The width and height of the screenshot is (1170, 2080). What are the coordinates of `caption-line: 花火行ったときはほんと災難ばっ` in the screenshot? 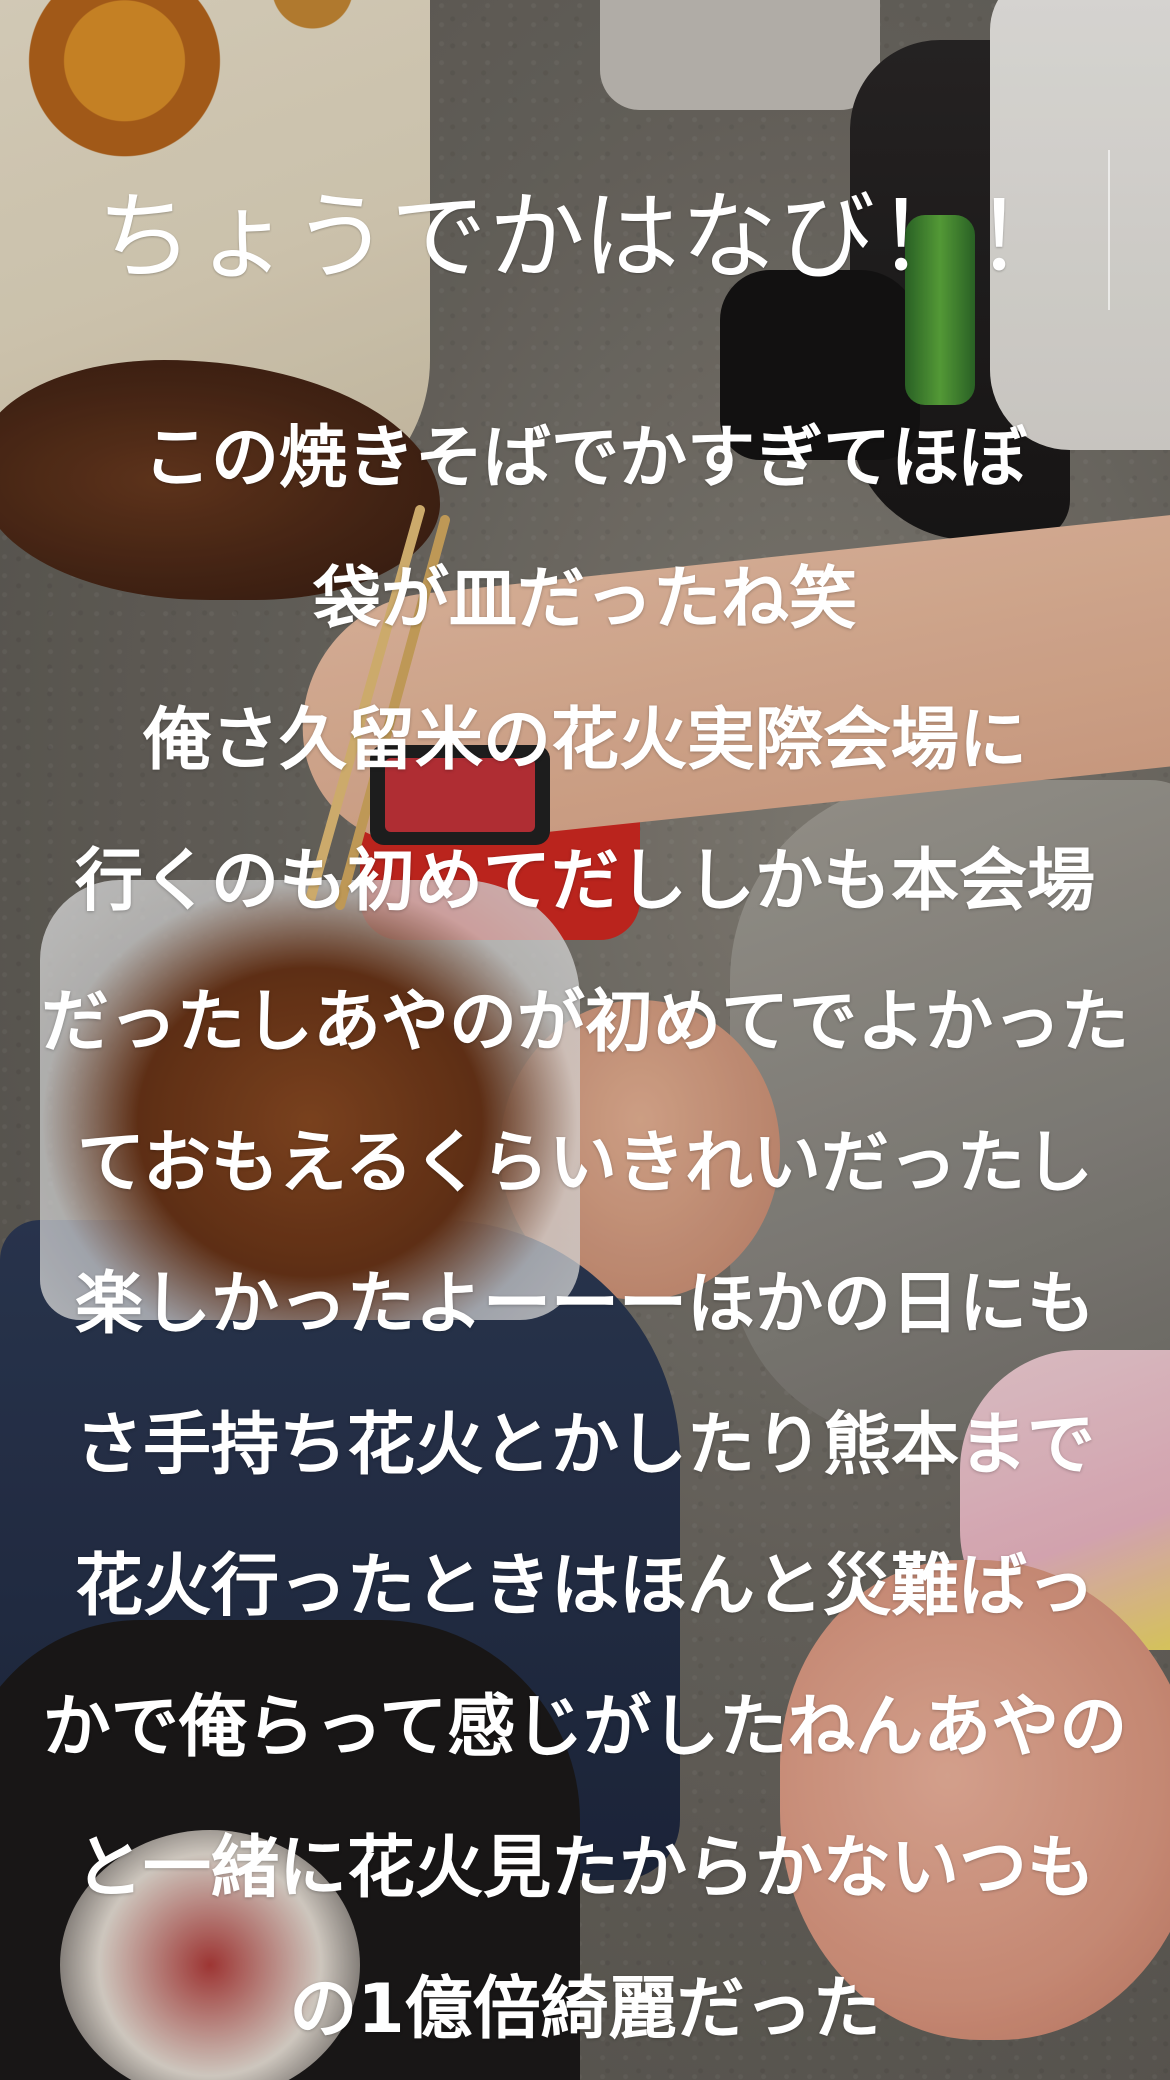 It's located at (584, 1586).